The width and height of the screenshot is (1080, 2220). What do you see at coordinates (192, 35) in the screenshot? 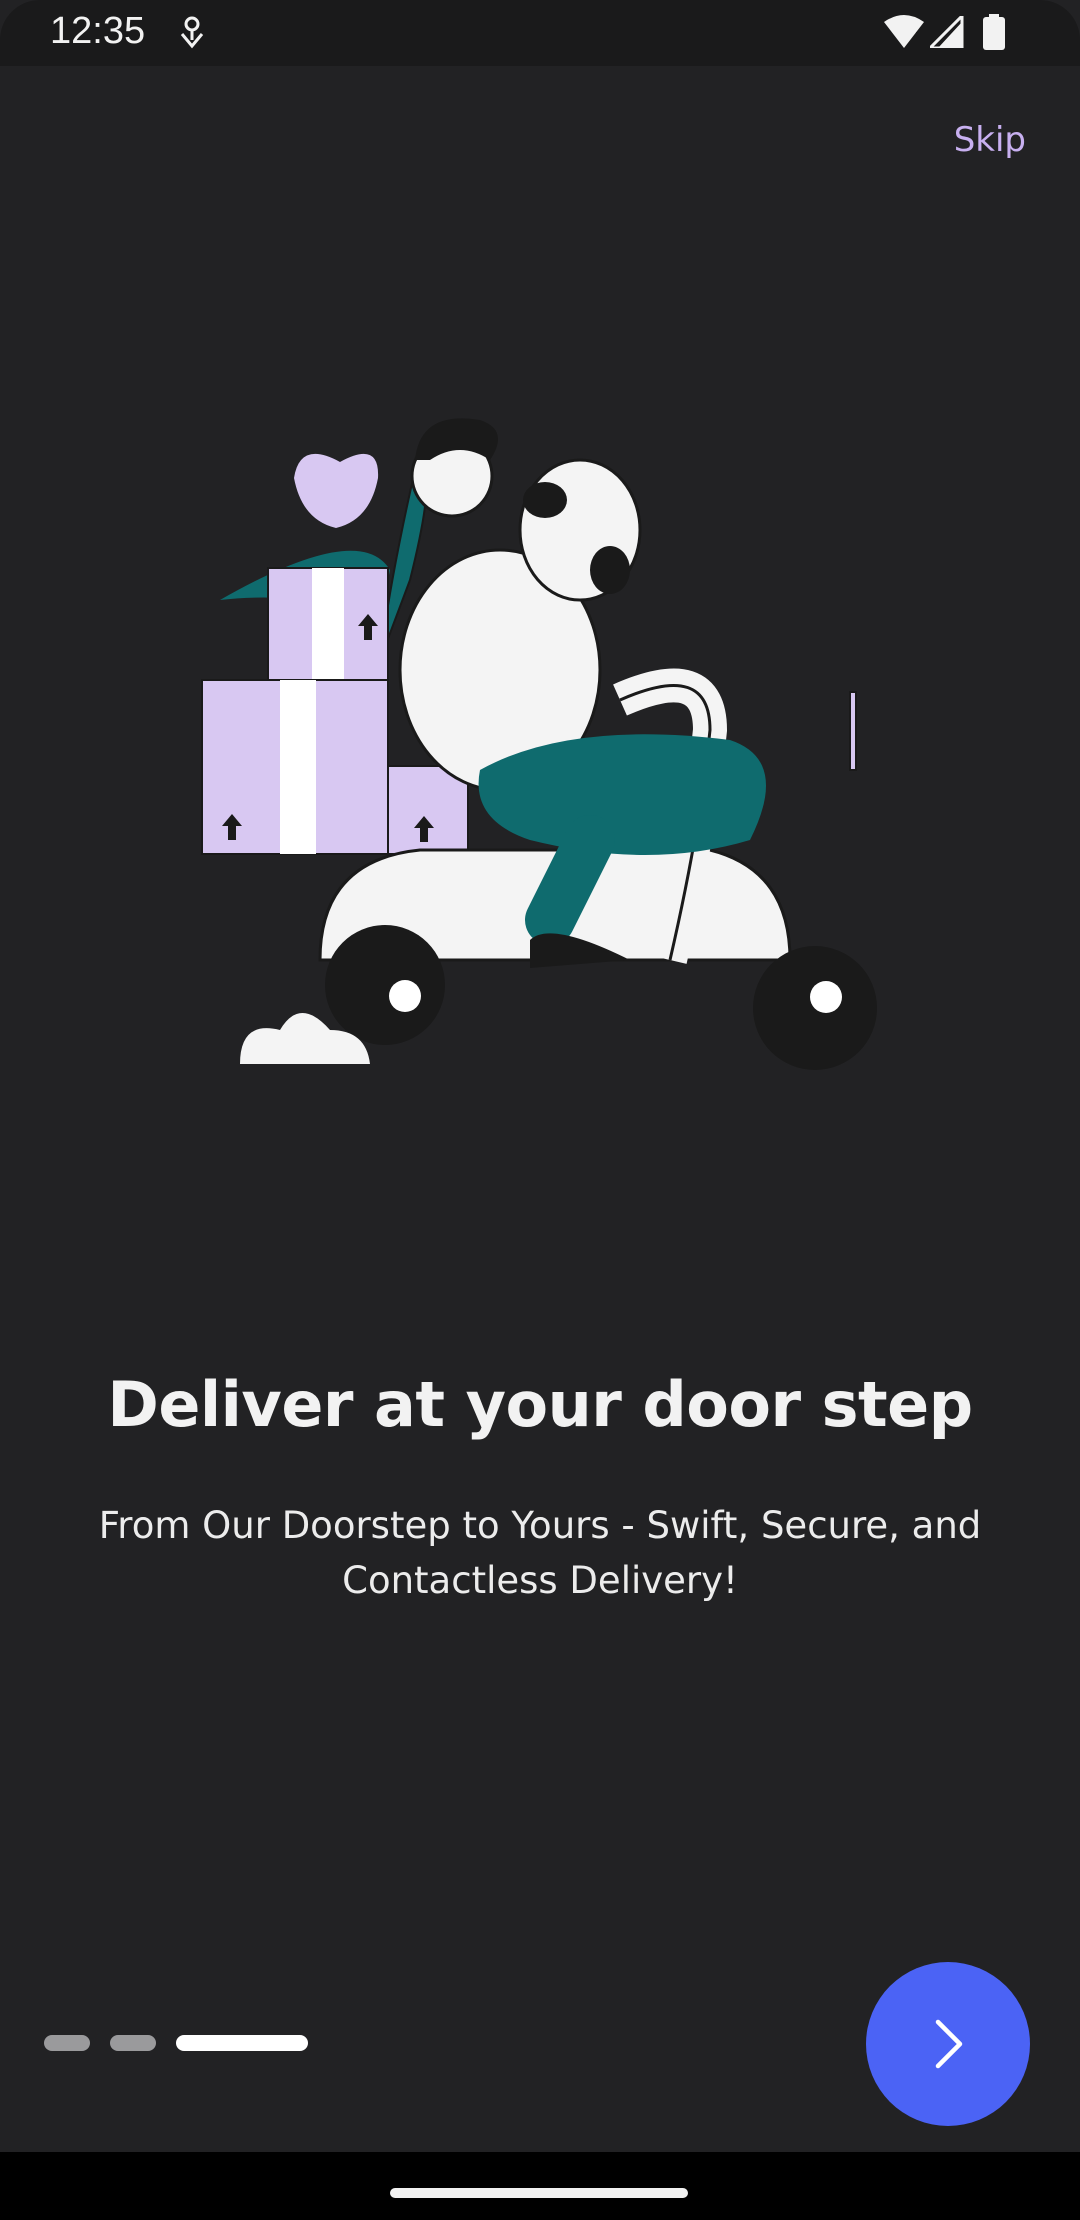
I see `notification-icon` at bounding box center [192, 35].